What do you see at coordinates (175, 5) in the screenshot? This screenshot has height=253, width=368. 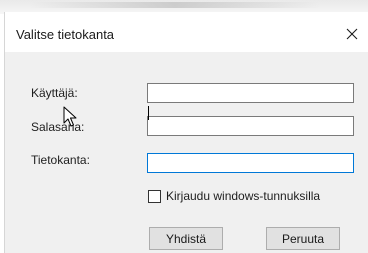 I see `background-window-shadow` at bounding box center [175, 5].